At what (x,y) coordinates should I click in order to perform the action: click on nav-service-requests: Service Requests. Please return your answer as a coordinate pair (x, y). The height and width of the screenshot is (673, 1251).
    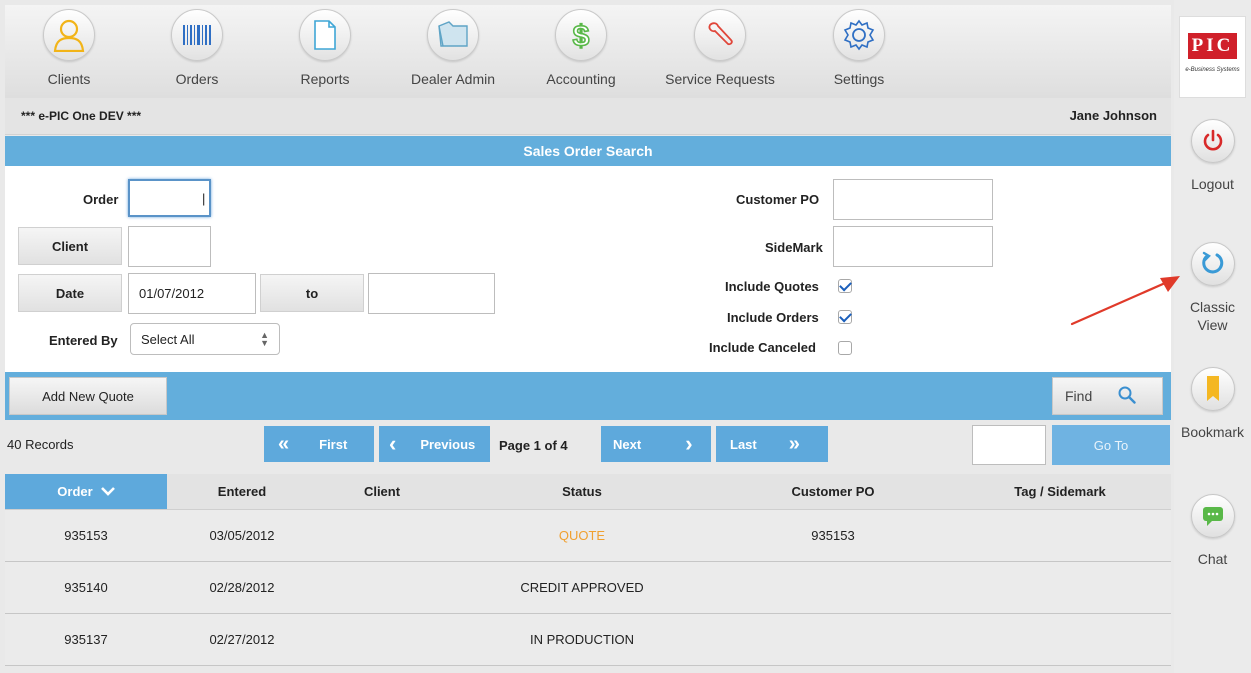
    Looking at the image, I should click on (720, 51).